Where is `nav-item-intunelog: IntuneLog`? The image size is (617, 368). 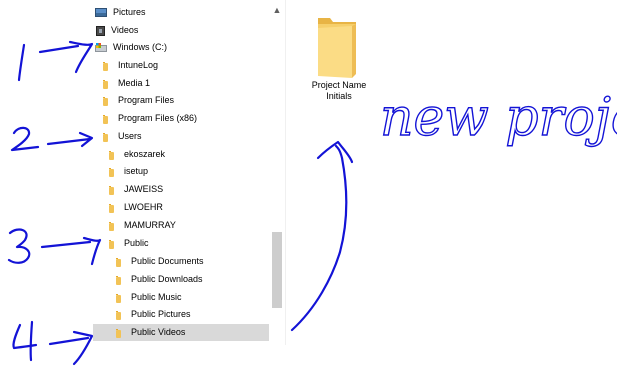
nav-item-intunelog: IntuneLog is located at coordinates (188, 65).